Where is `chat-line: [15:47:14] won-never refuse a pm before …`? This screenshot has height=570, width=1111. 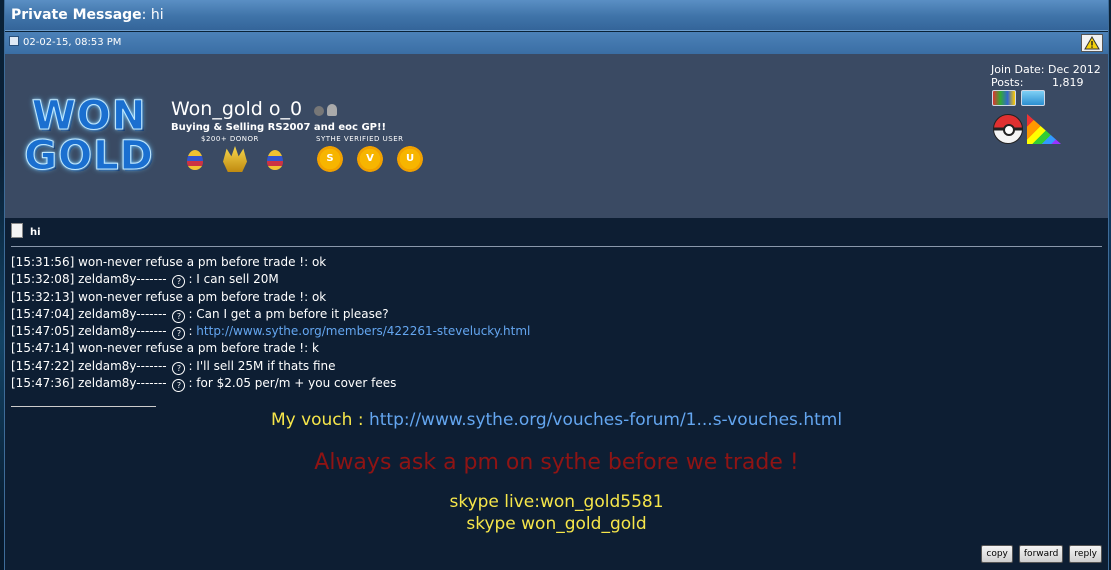
chat-line: [15:47:14] won-never refuse a pm before … is located at coordinates (270, 348).